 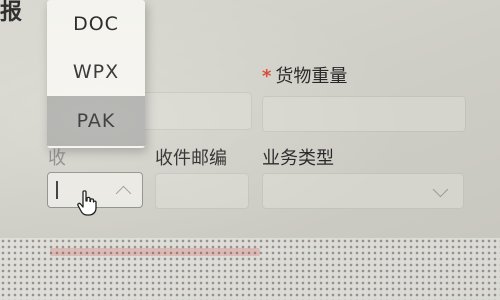 I want to click on business-type-label: 业务类型, so click(x=298, y=158).